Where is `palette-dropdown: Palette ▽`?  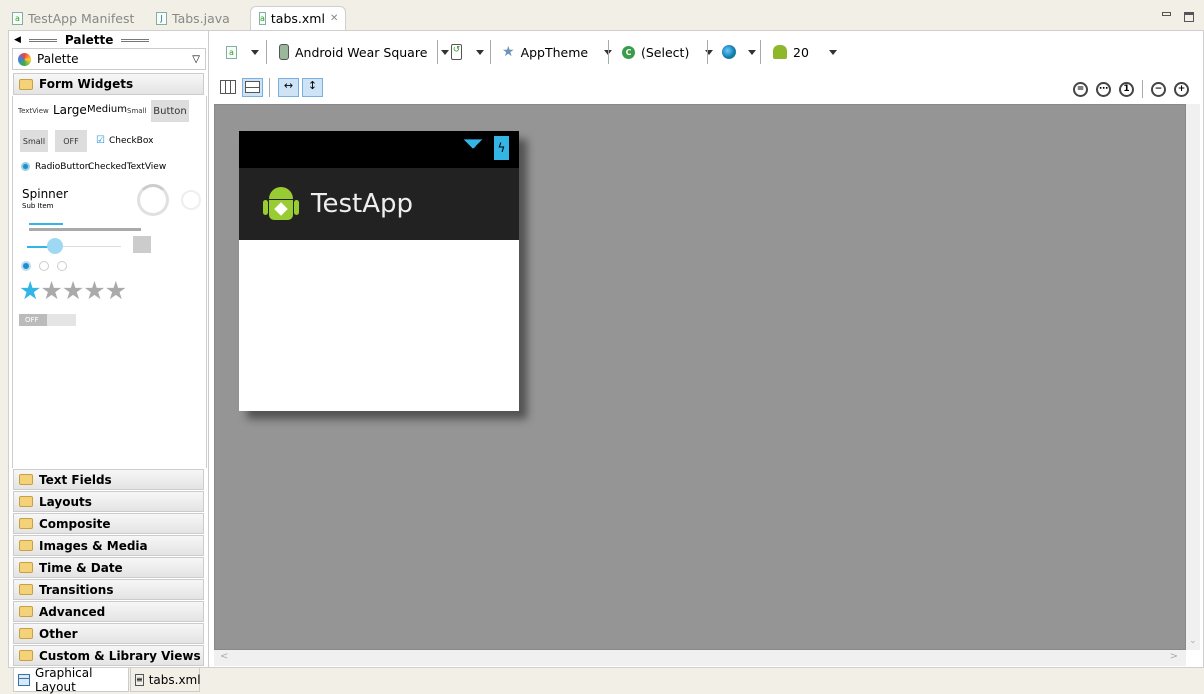 palette-dropdown: Palette ▽ is located at coordinates (109, 59).